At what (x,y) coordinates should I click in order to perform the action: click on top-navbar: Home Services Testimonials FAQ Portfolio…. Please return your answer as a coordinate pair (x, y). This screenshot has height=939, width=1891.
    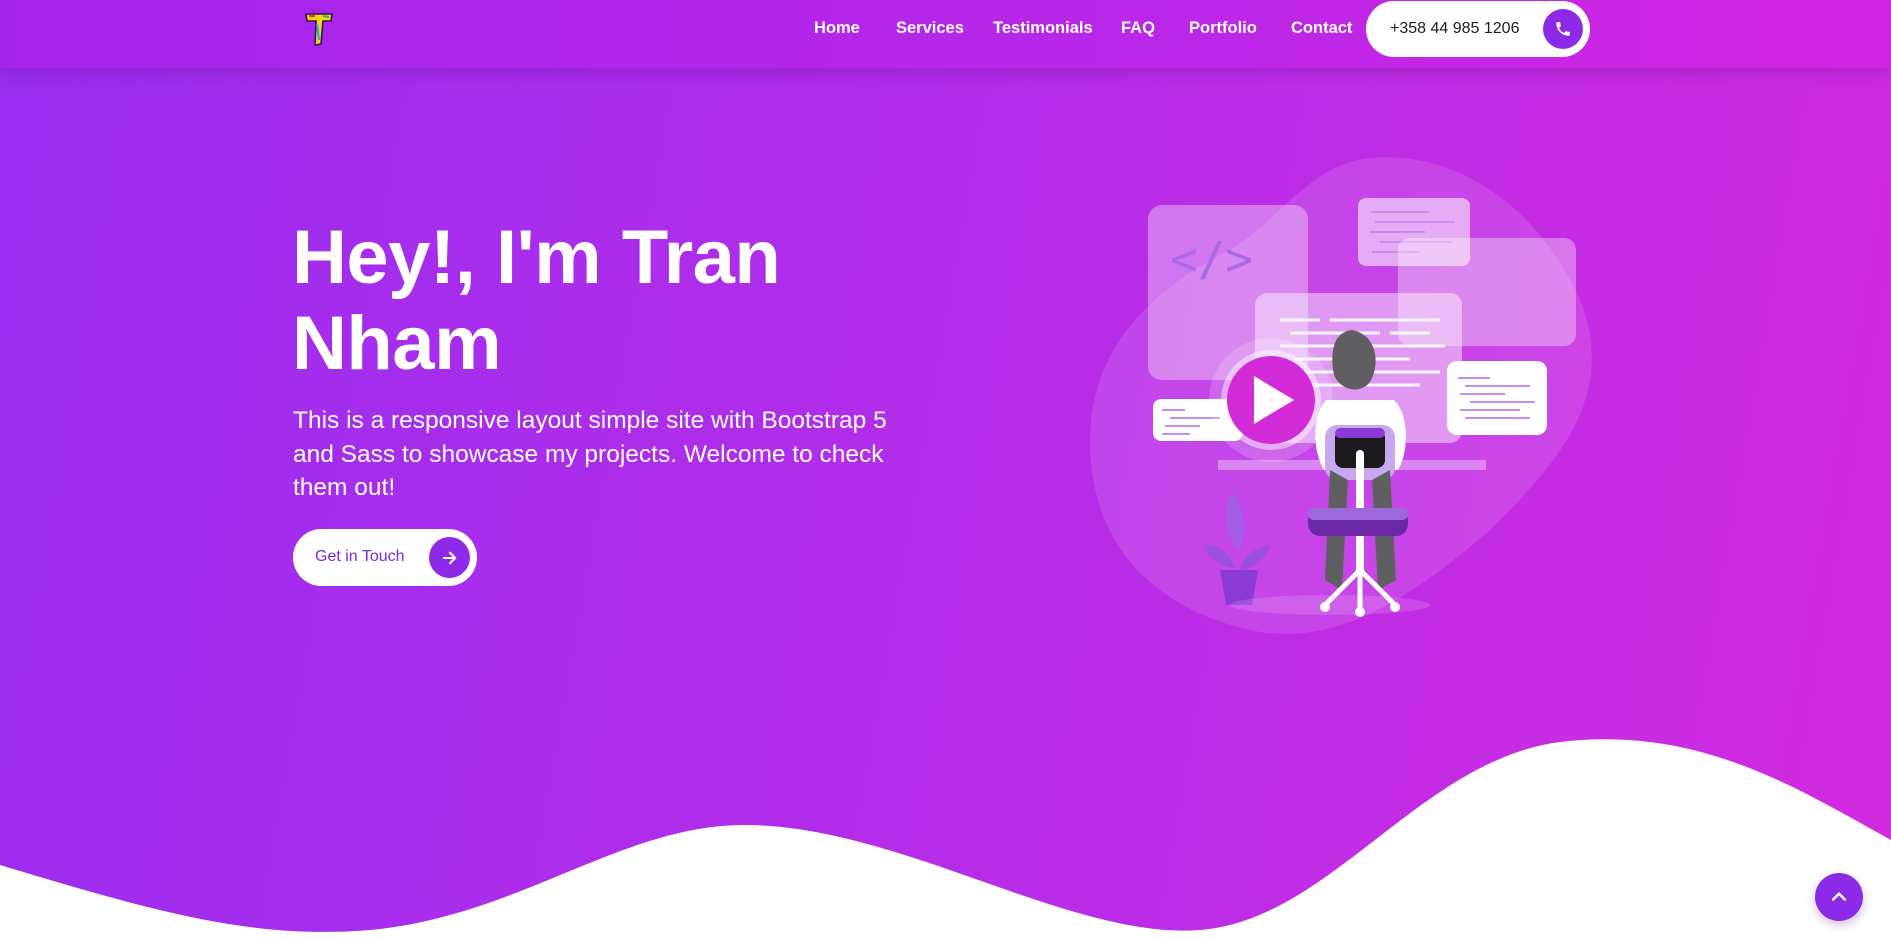
    Looking at the image, I should click on (945, 34).